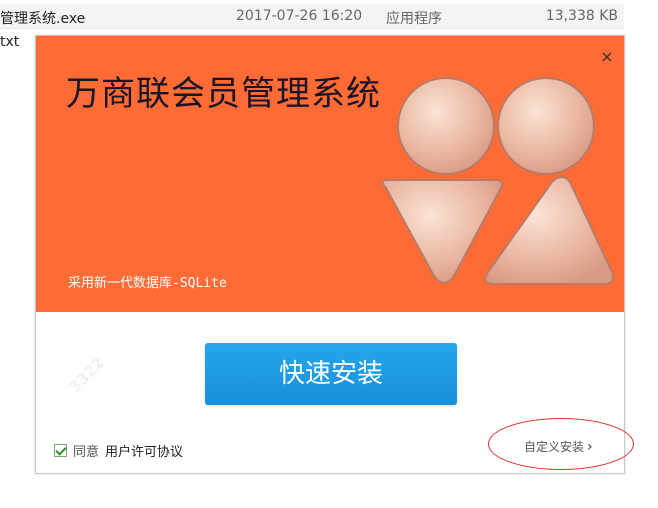 The image size is (658, 508). What do you see at coordinates (497, 181) in the screenshot?
I see `app-logo-icon` at bounding box center [497, 181].